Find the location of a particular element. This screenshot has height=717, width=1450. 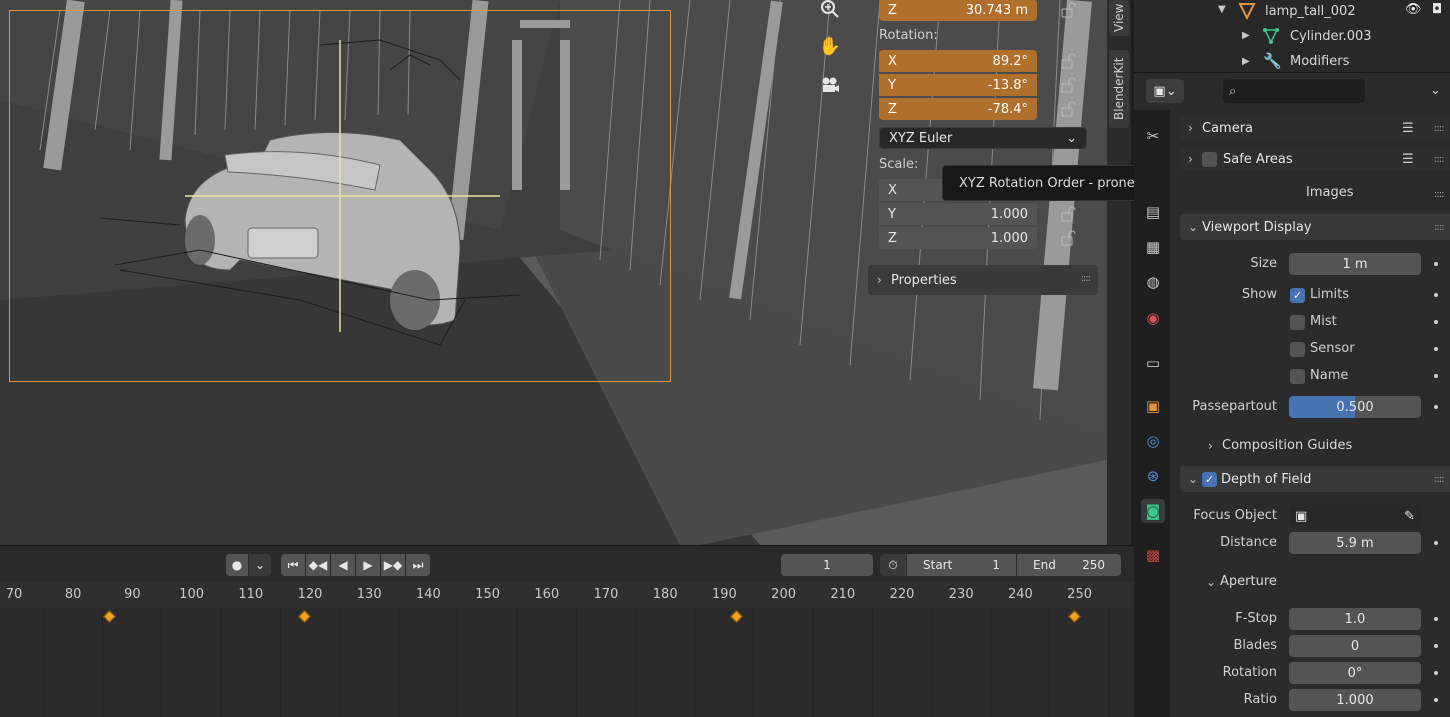

tool-icon: ✂ is located at coordinates (1153, 136).